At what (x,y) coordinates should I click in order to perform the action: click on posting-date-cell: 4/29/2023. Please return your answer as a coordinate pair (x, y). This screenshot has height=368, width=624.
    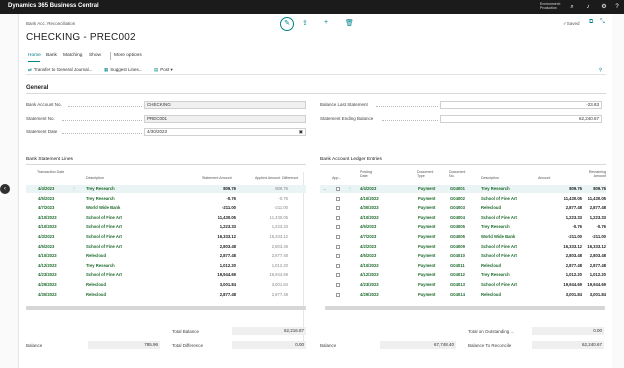
    Looking at the image, I should click on (369, 295).